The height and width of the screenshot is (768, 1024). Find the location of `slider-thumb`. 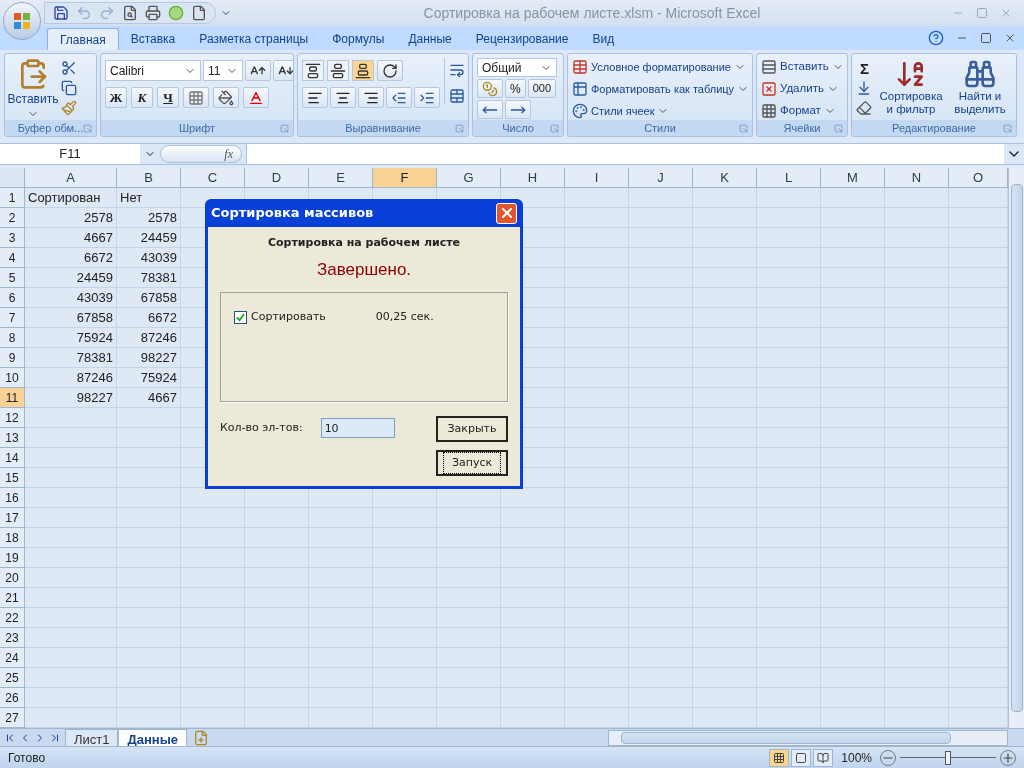

slider-thumb is located at coordinates (948, 757).